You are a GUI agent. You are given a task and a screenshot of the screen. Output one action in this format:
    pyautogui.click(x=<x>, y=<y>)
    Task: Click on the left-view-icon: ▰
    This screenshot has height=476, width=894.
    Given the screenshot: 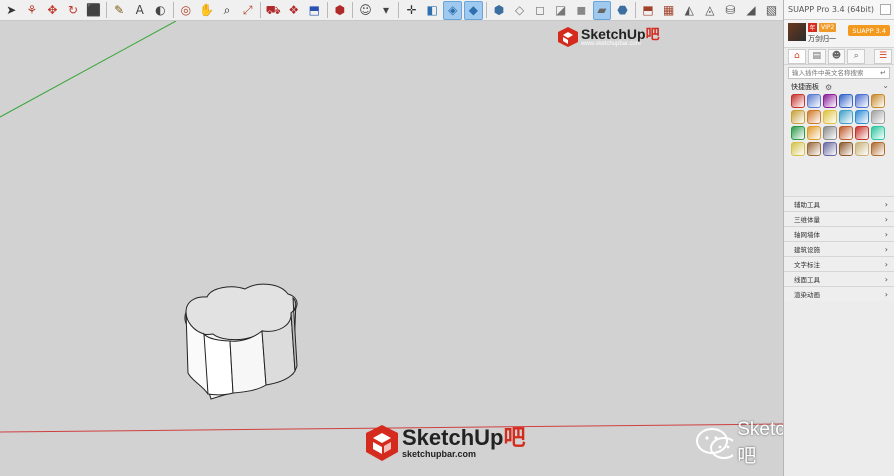 What is the action you would take?
    pyautogui.click(x=602, y=10)
    